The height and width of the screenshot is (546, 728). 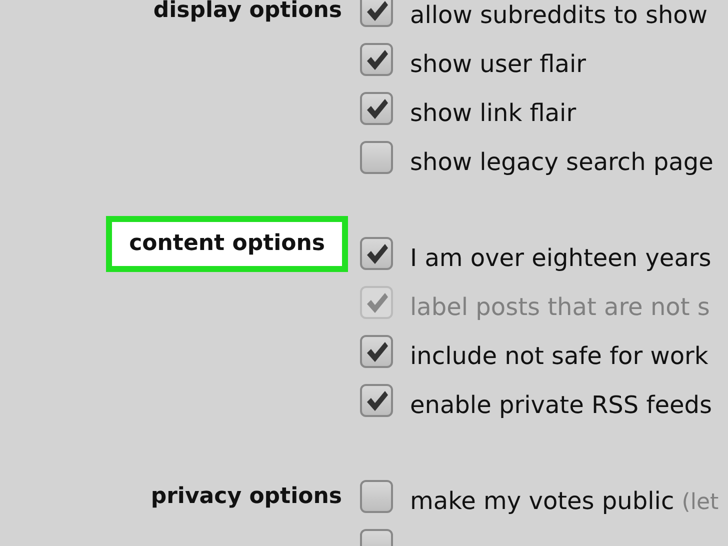 What do you see at coordinates (559, 355) in the screenshot?
I see `option-label: include not safe for work` at bounding box center [559, 355].